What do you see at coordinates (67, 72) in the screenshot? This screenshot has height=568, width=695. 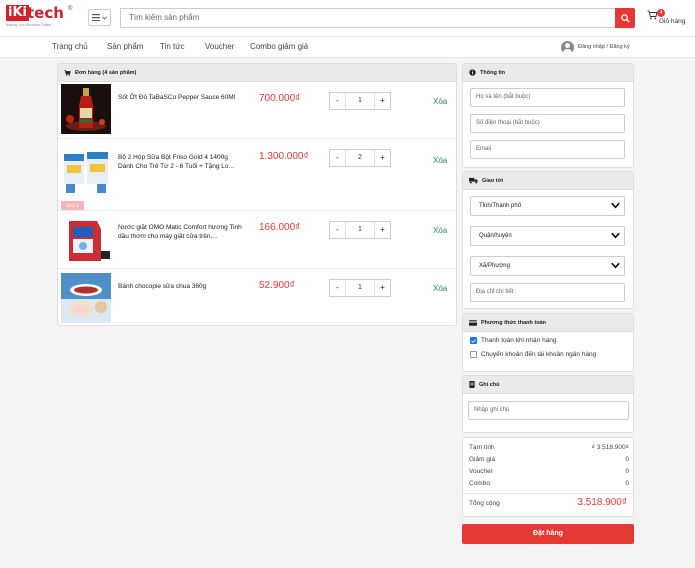 I see `cart-icon` at bounding box center [67, 72].